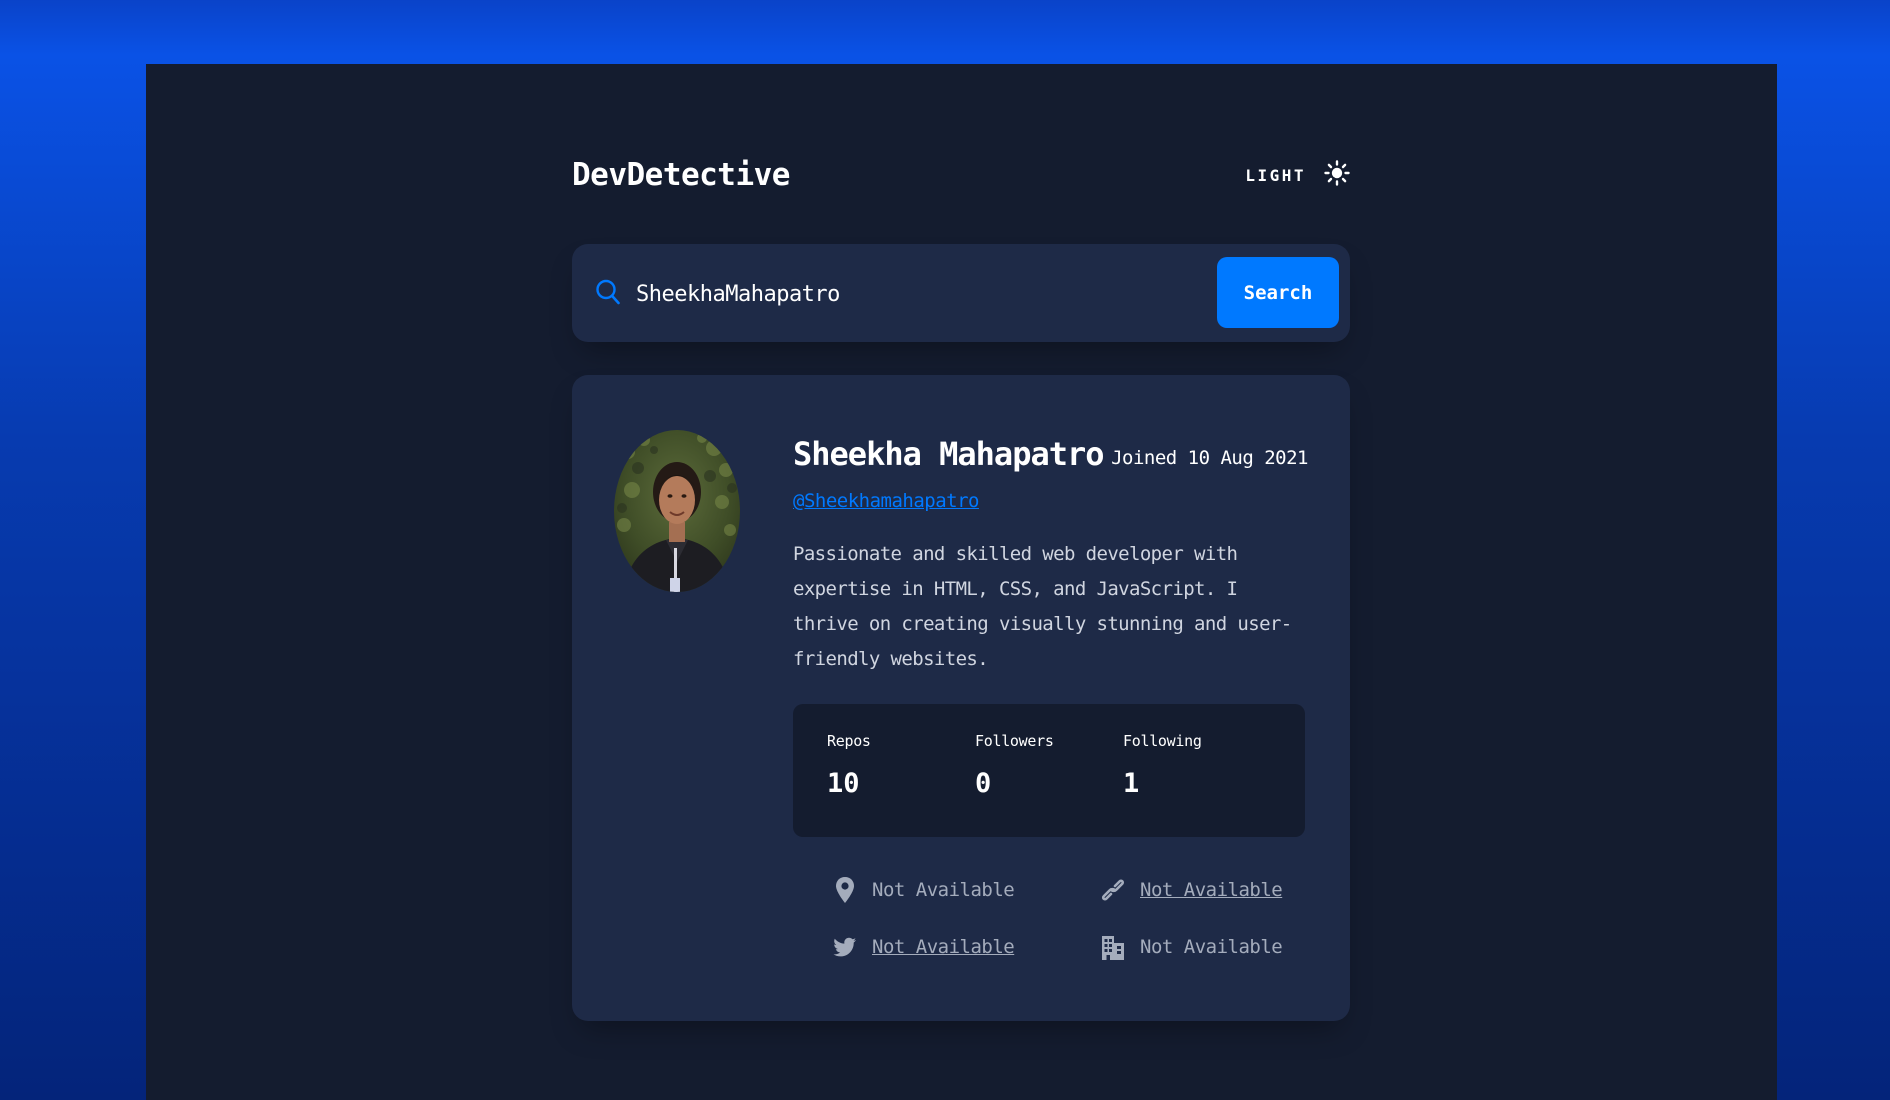 The image size is (1890, 1100). Describe the element at coordinates (681, 175) in the screenshot. I see `app-logo: DevDetective` at that location.